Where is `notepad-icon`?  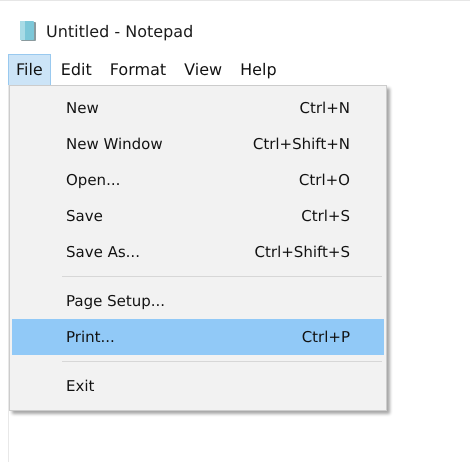 notepad-icon is located at coordinates (28, 31).